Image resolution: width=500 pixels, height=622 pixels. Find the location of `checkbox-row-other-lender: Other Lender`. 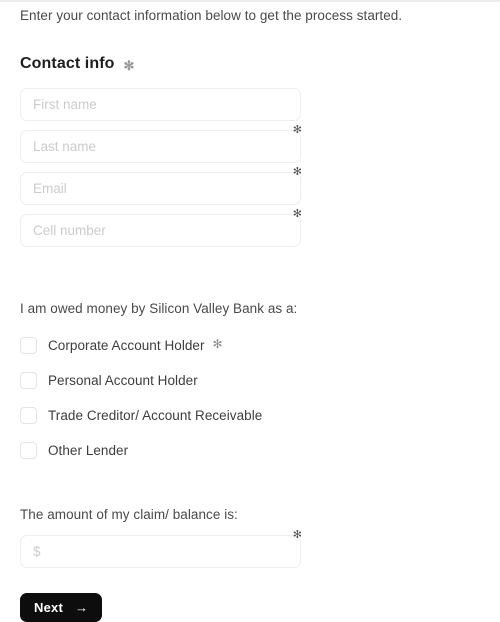

checkbox-row-other-lender: Other Lender is located at coordinates (250, 450).